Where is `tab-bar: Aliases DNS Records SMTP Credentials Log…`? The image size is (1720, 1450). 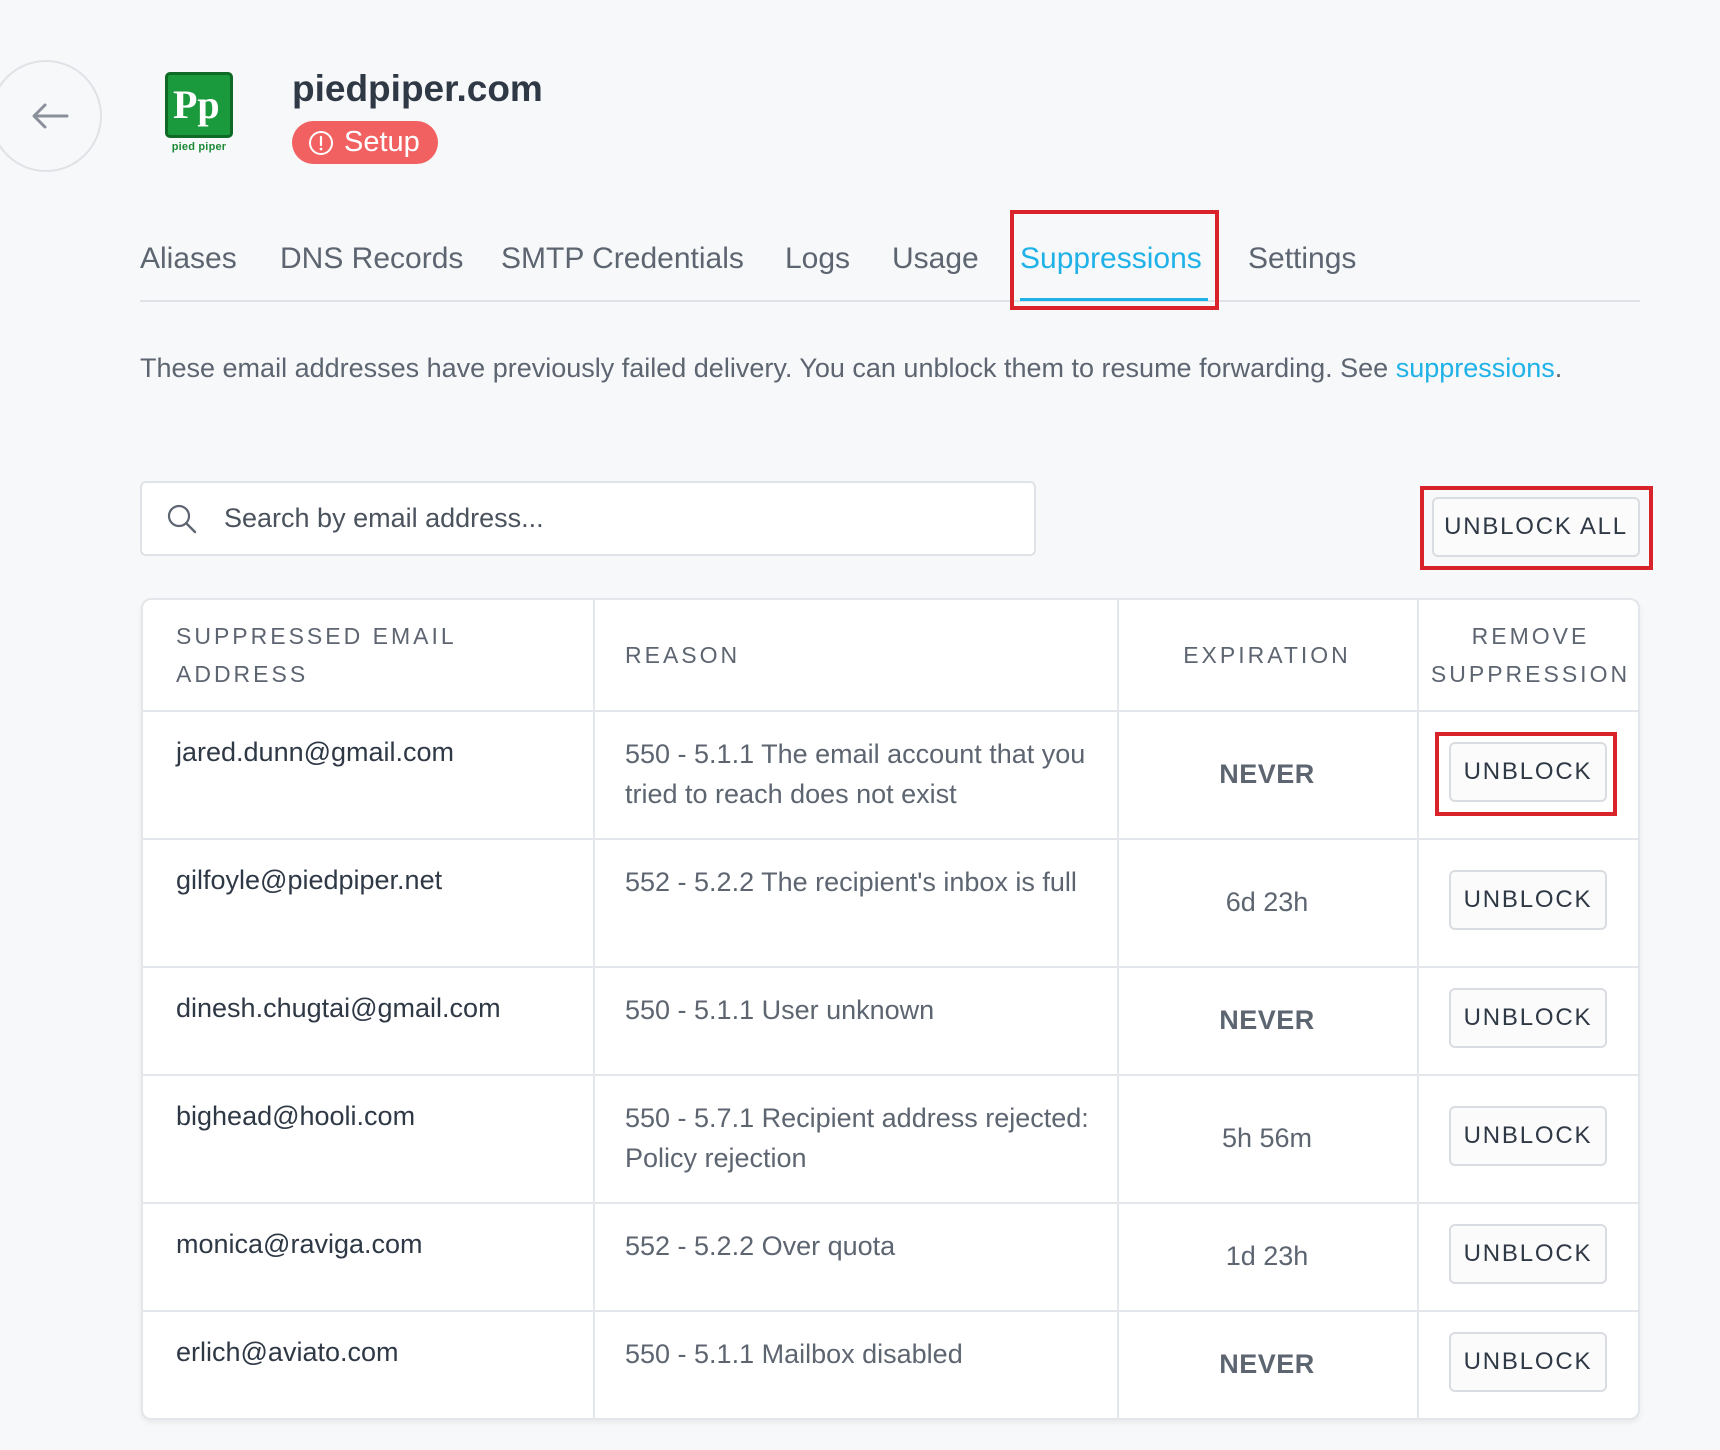 tab-bar: Aliases DNS Records SMTP Credentials Log… is located at coordinates (890, 259).